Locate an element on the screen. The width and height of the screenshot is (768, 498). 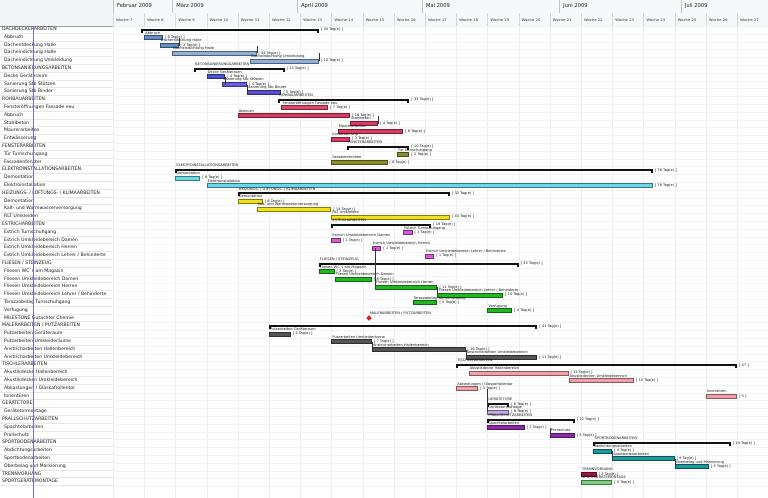
task-group-row: FENSTERARBEITEN is located at coordinates (56, 147).